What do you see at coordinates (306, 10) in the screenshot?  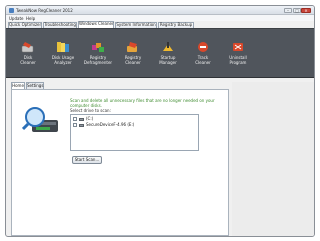 I see `close-button: ×` at bounding box center [306, 10].